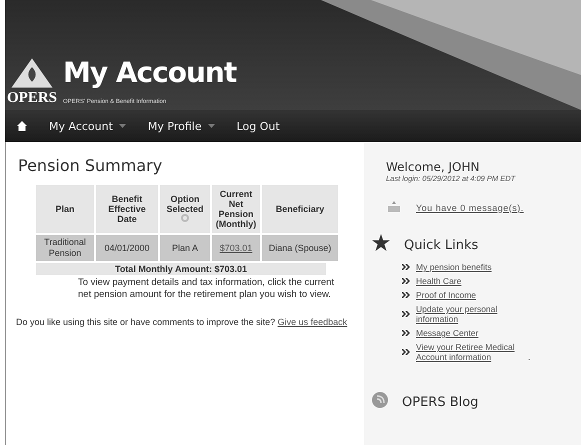  What do you see at coordinates (472, 352) in the screenshot?
I see `quick-link: View your Retiree Medical Account information` at bounding box center [472, 352].